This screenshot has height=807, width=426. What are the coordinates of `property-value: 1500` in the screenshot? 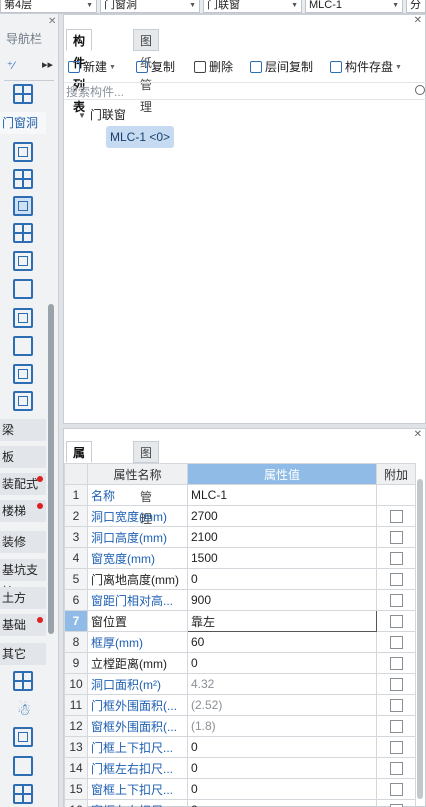 It's located at (282, 558).